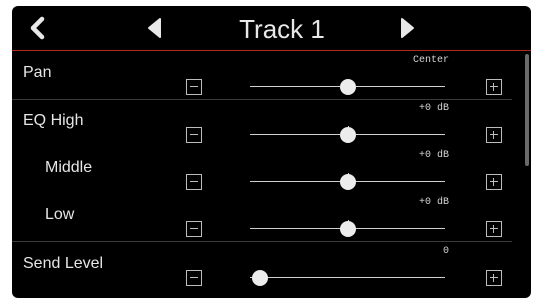 This screenshot has height=302, width=535. What do you see at coordinates (37, 72) in the screenshot?
I see `pan-label: Pan` at bounding box center [37, 72].